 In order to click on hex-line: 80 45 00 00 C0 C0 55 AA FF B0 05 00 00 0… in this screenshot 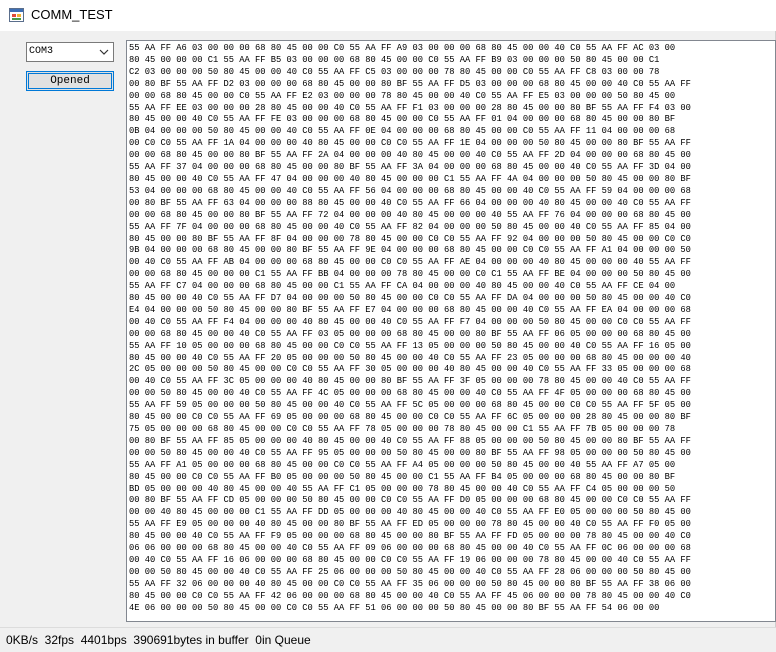, I will do `click(402, 476)`.